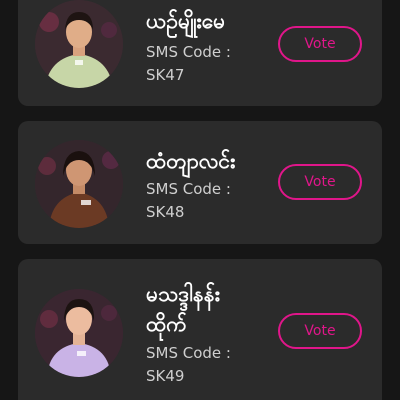 The width and height of the screenshot is (400, 400). Describe the element at coordinates (165, 376) in the screenshot. I see `sms-code-value: SK49` at that location.